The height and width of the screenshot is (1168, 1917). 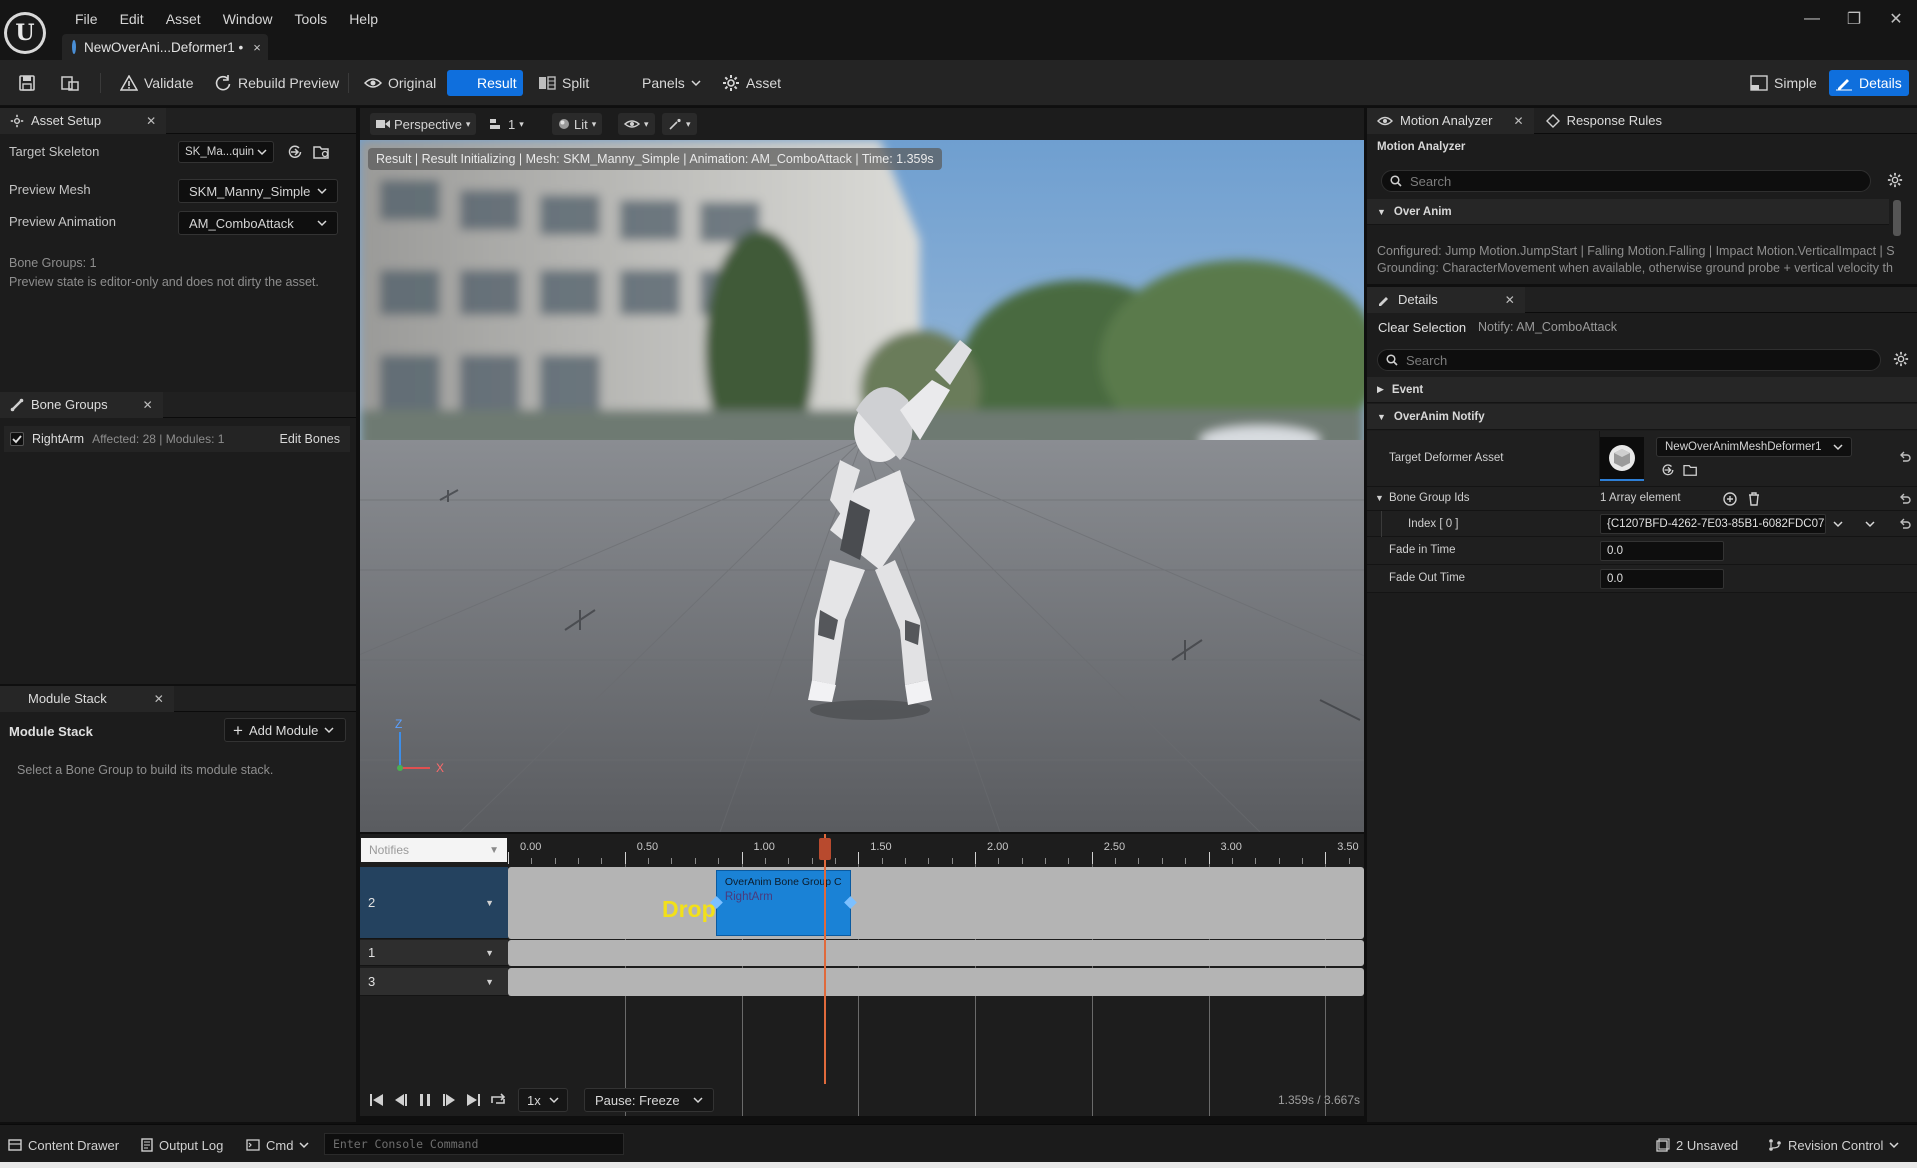 What do you see at coordinates (1604, 121) in the screenshot?
I see `tab-response-rules: Response Rules` at bounding box center [1604, 121].